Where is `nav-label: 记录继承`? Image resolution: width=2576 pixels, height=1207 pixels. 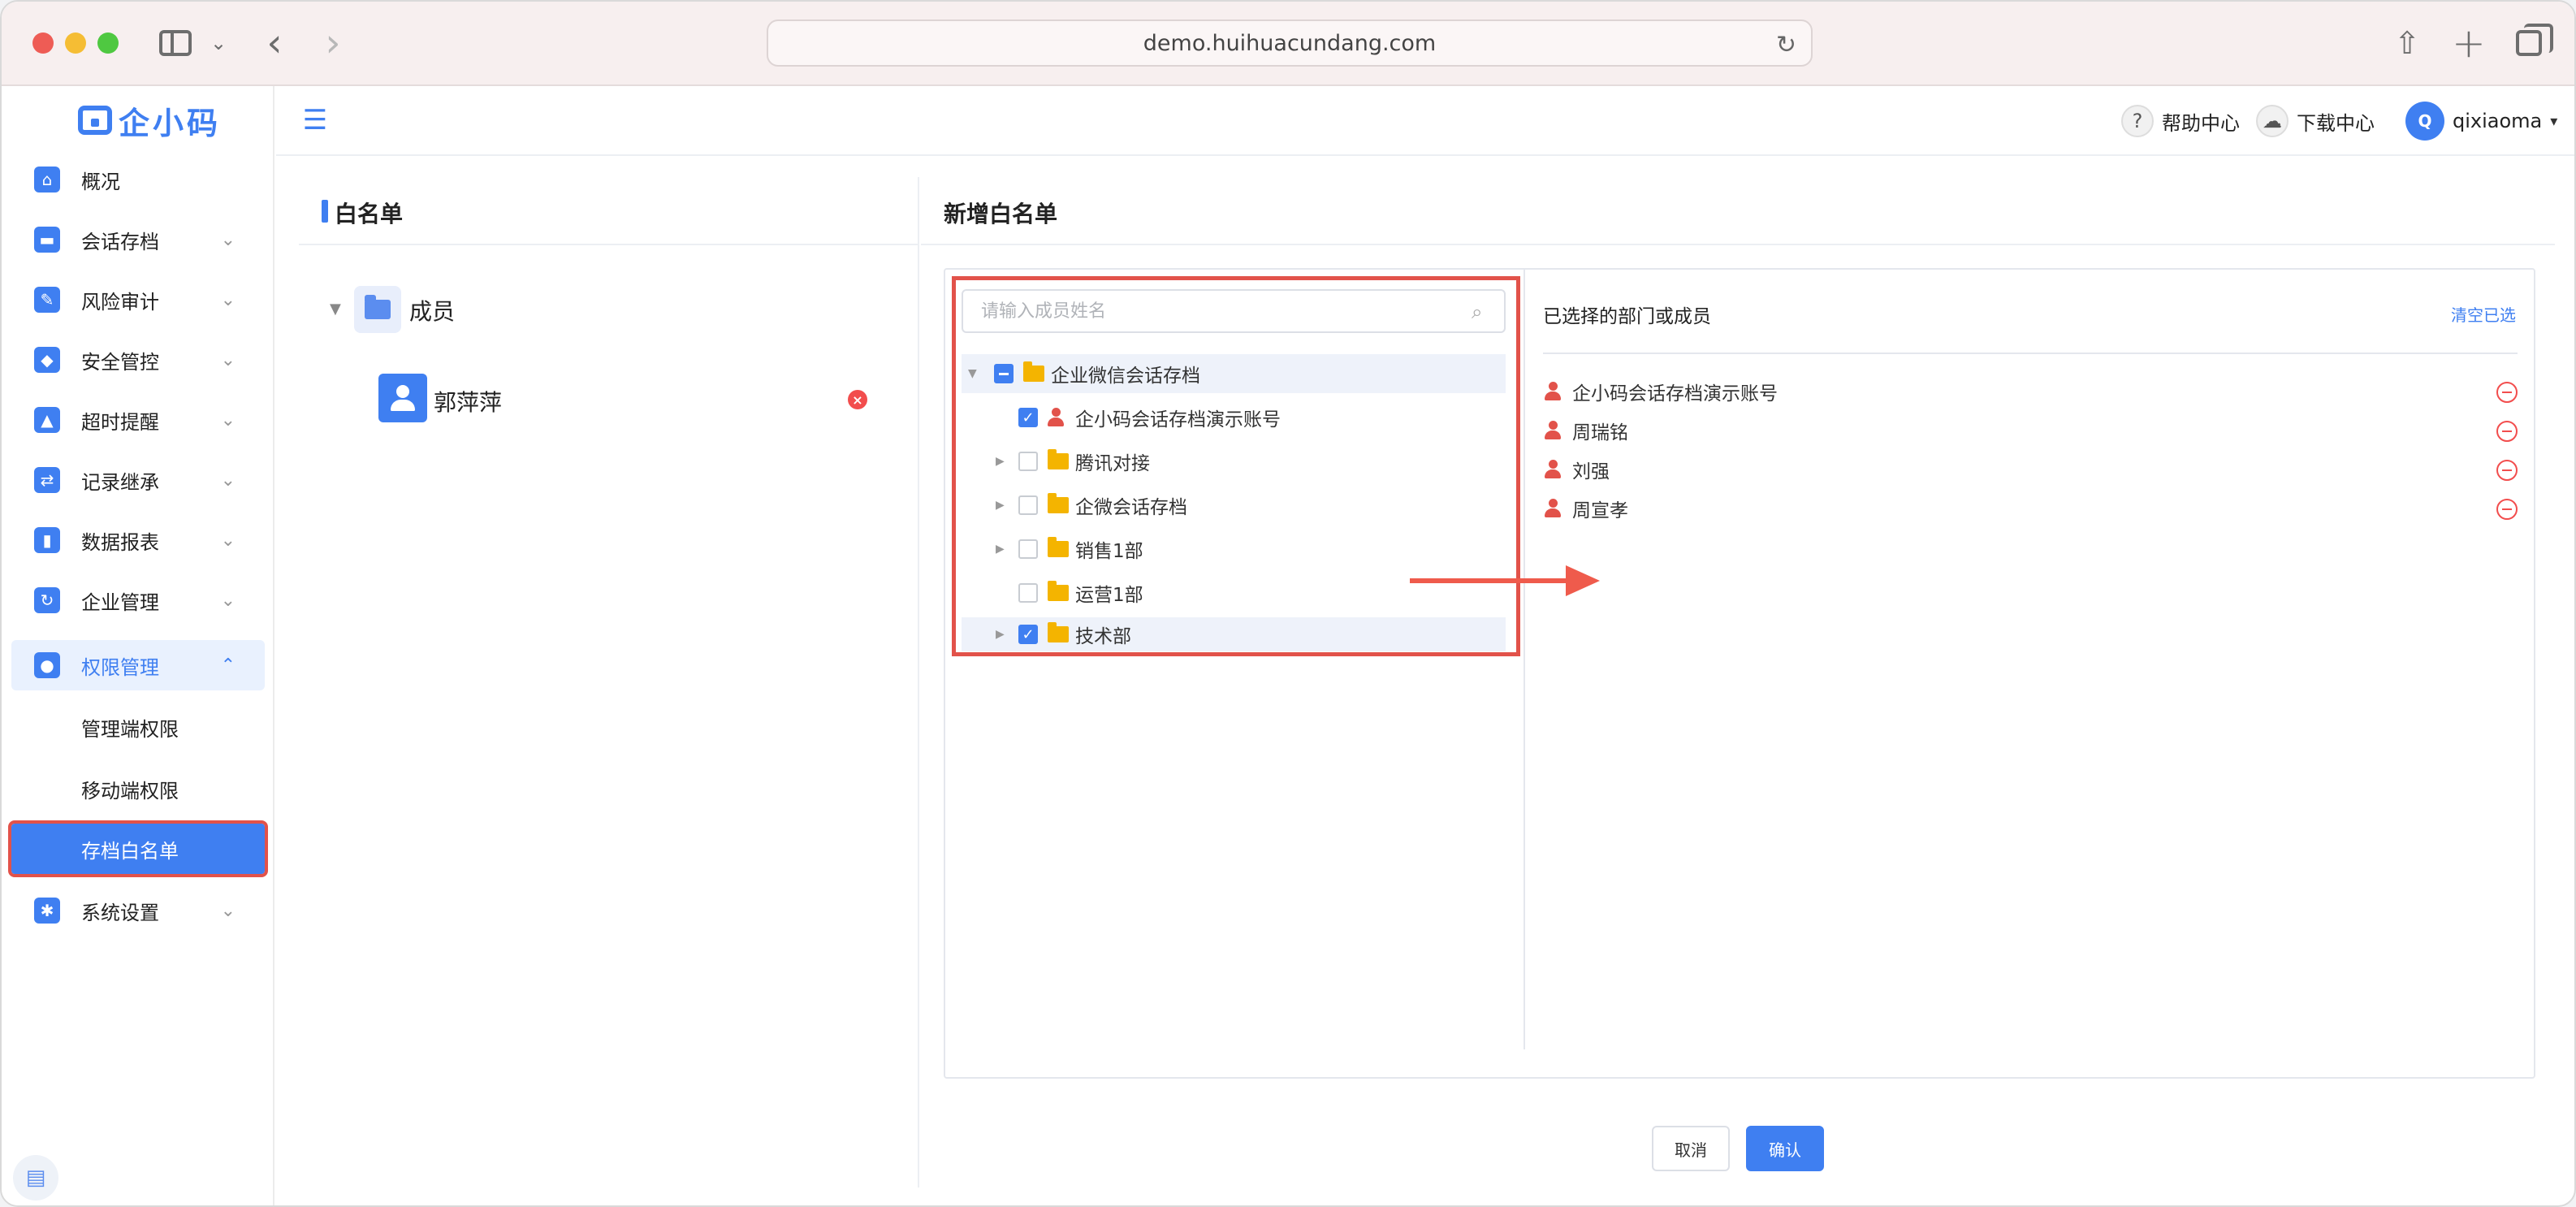 nav-label: 记录继承 is located at coordinates (120, 482).